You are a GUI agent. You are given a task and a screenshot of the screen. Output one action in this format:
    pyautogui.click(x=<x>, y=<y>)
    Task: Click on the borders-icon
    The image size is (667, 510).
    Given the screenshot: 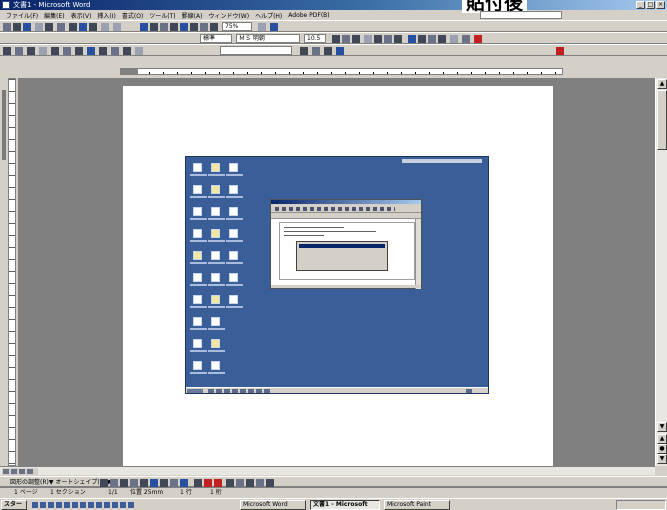 What is the action you would take?
    pyautogui.click(x=454, y=39)
    